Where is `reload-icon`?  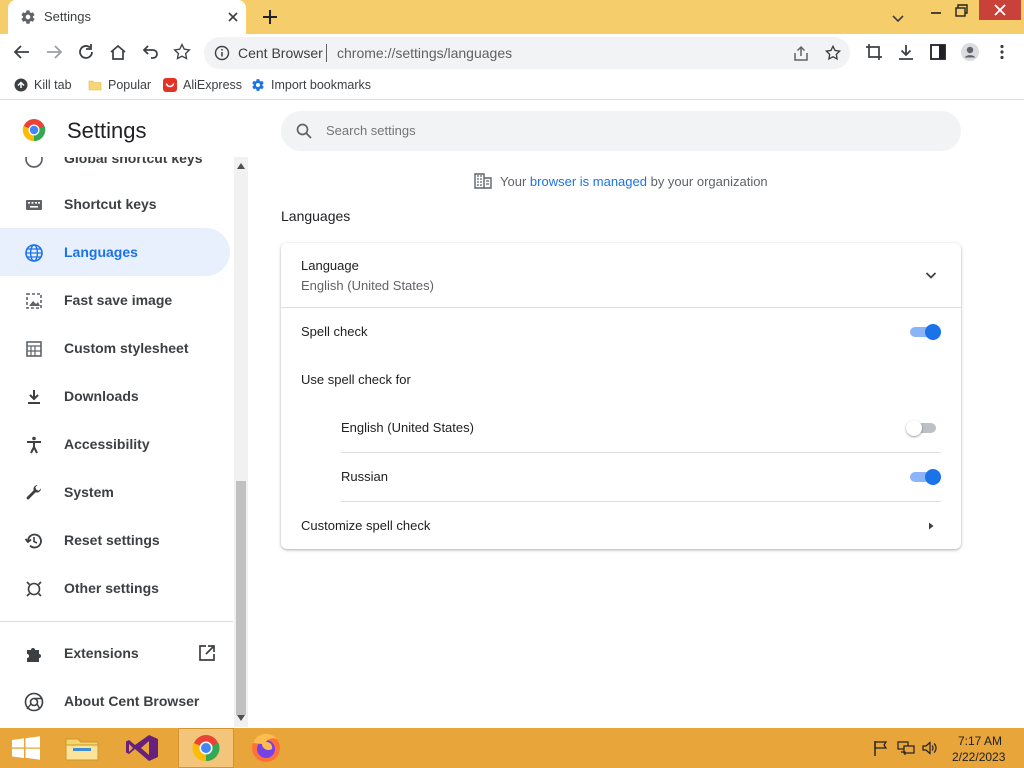 reload-icon is located at coordinates (86, 52).